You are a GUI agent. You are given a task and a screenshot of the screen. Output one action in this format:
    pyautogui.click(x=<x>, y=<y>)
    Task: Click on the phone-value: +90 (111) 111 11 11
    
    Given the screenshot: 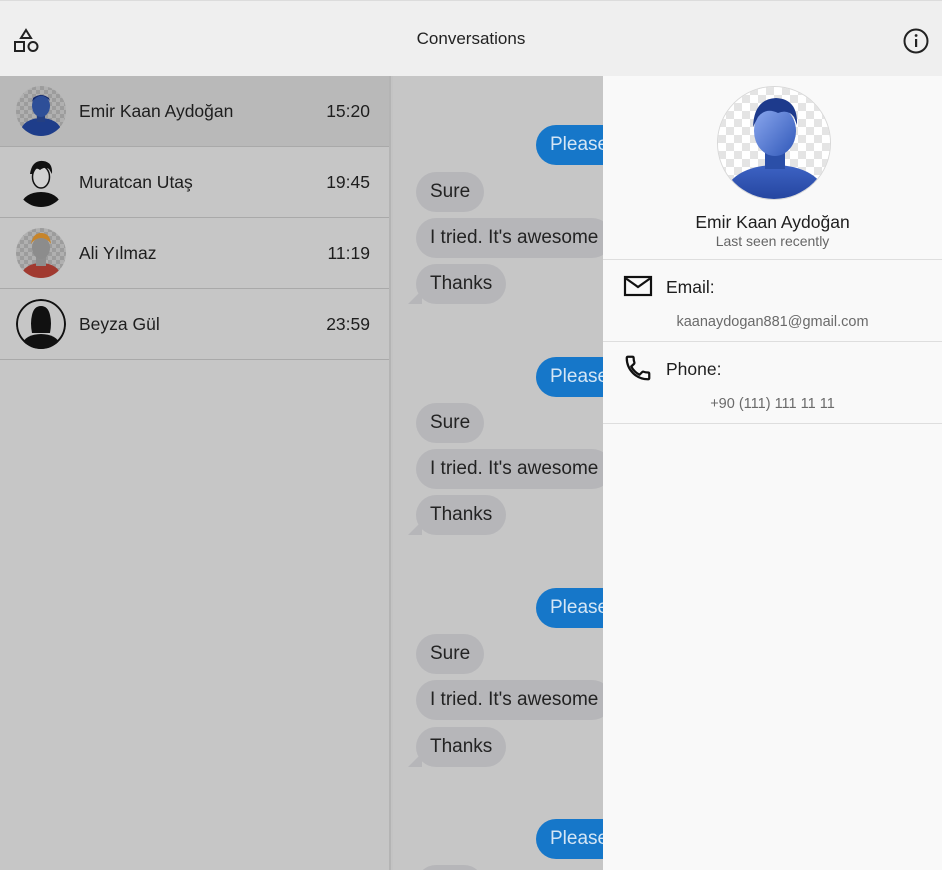 What is the action you would take?
    pyautogui.click(x=772, y=404)
    